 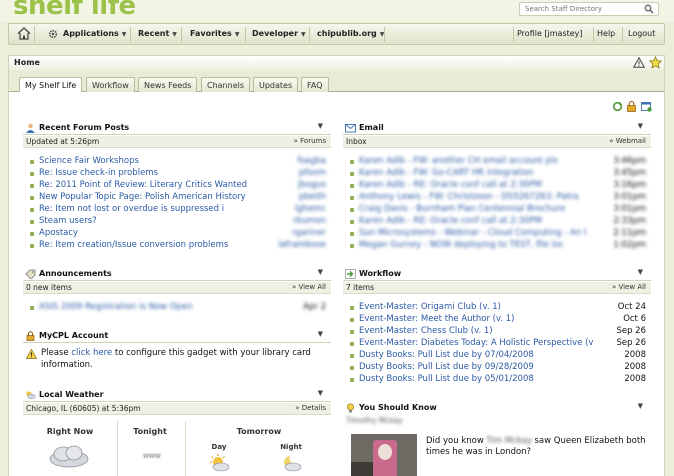 I want to click on list-item: Science Fair Workshops fsagba, so click(x=177, y=162).